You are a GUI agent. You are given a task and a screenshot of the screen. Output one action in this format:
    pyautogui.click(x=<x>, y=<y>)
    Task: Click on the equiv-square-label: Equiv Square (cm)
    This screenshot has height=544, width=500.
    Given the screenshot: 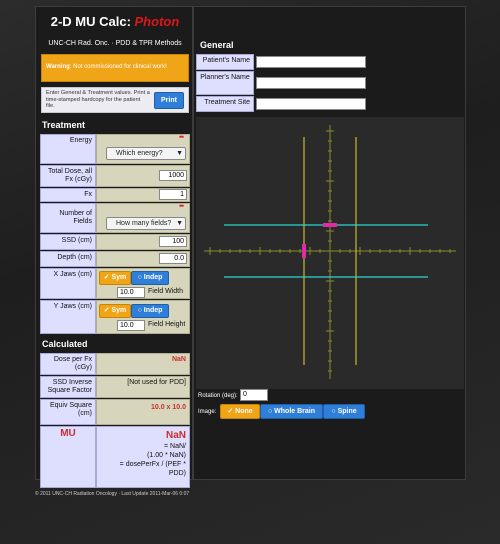 What is the action you would take?
    pyautogui.click(x=68, y=412)
    